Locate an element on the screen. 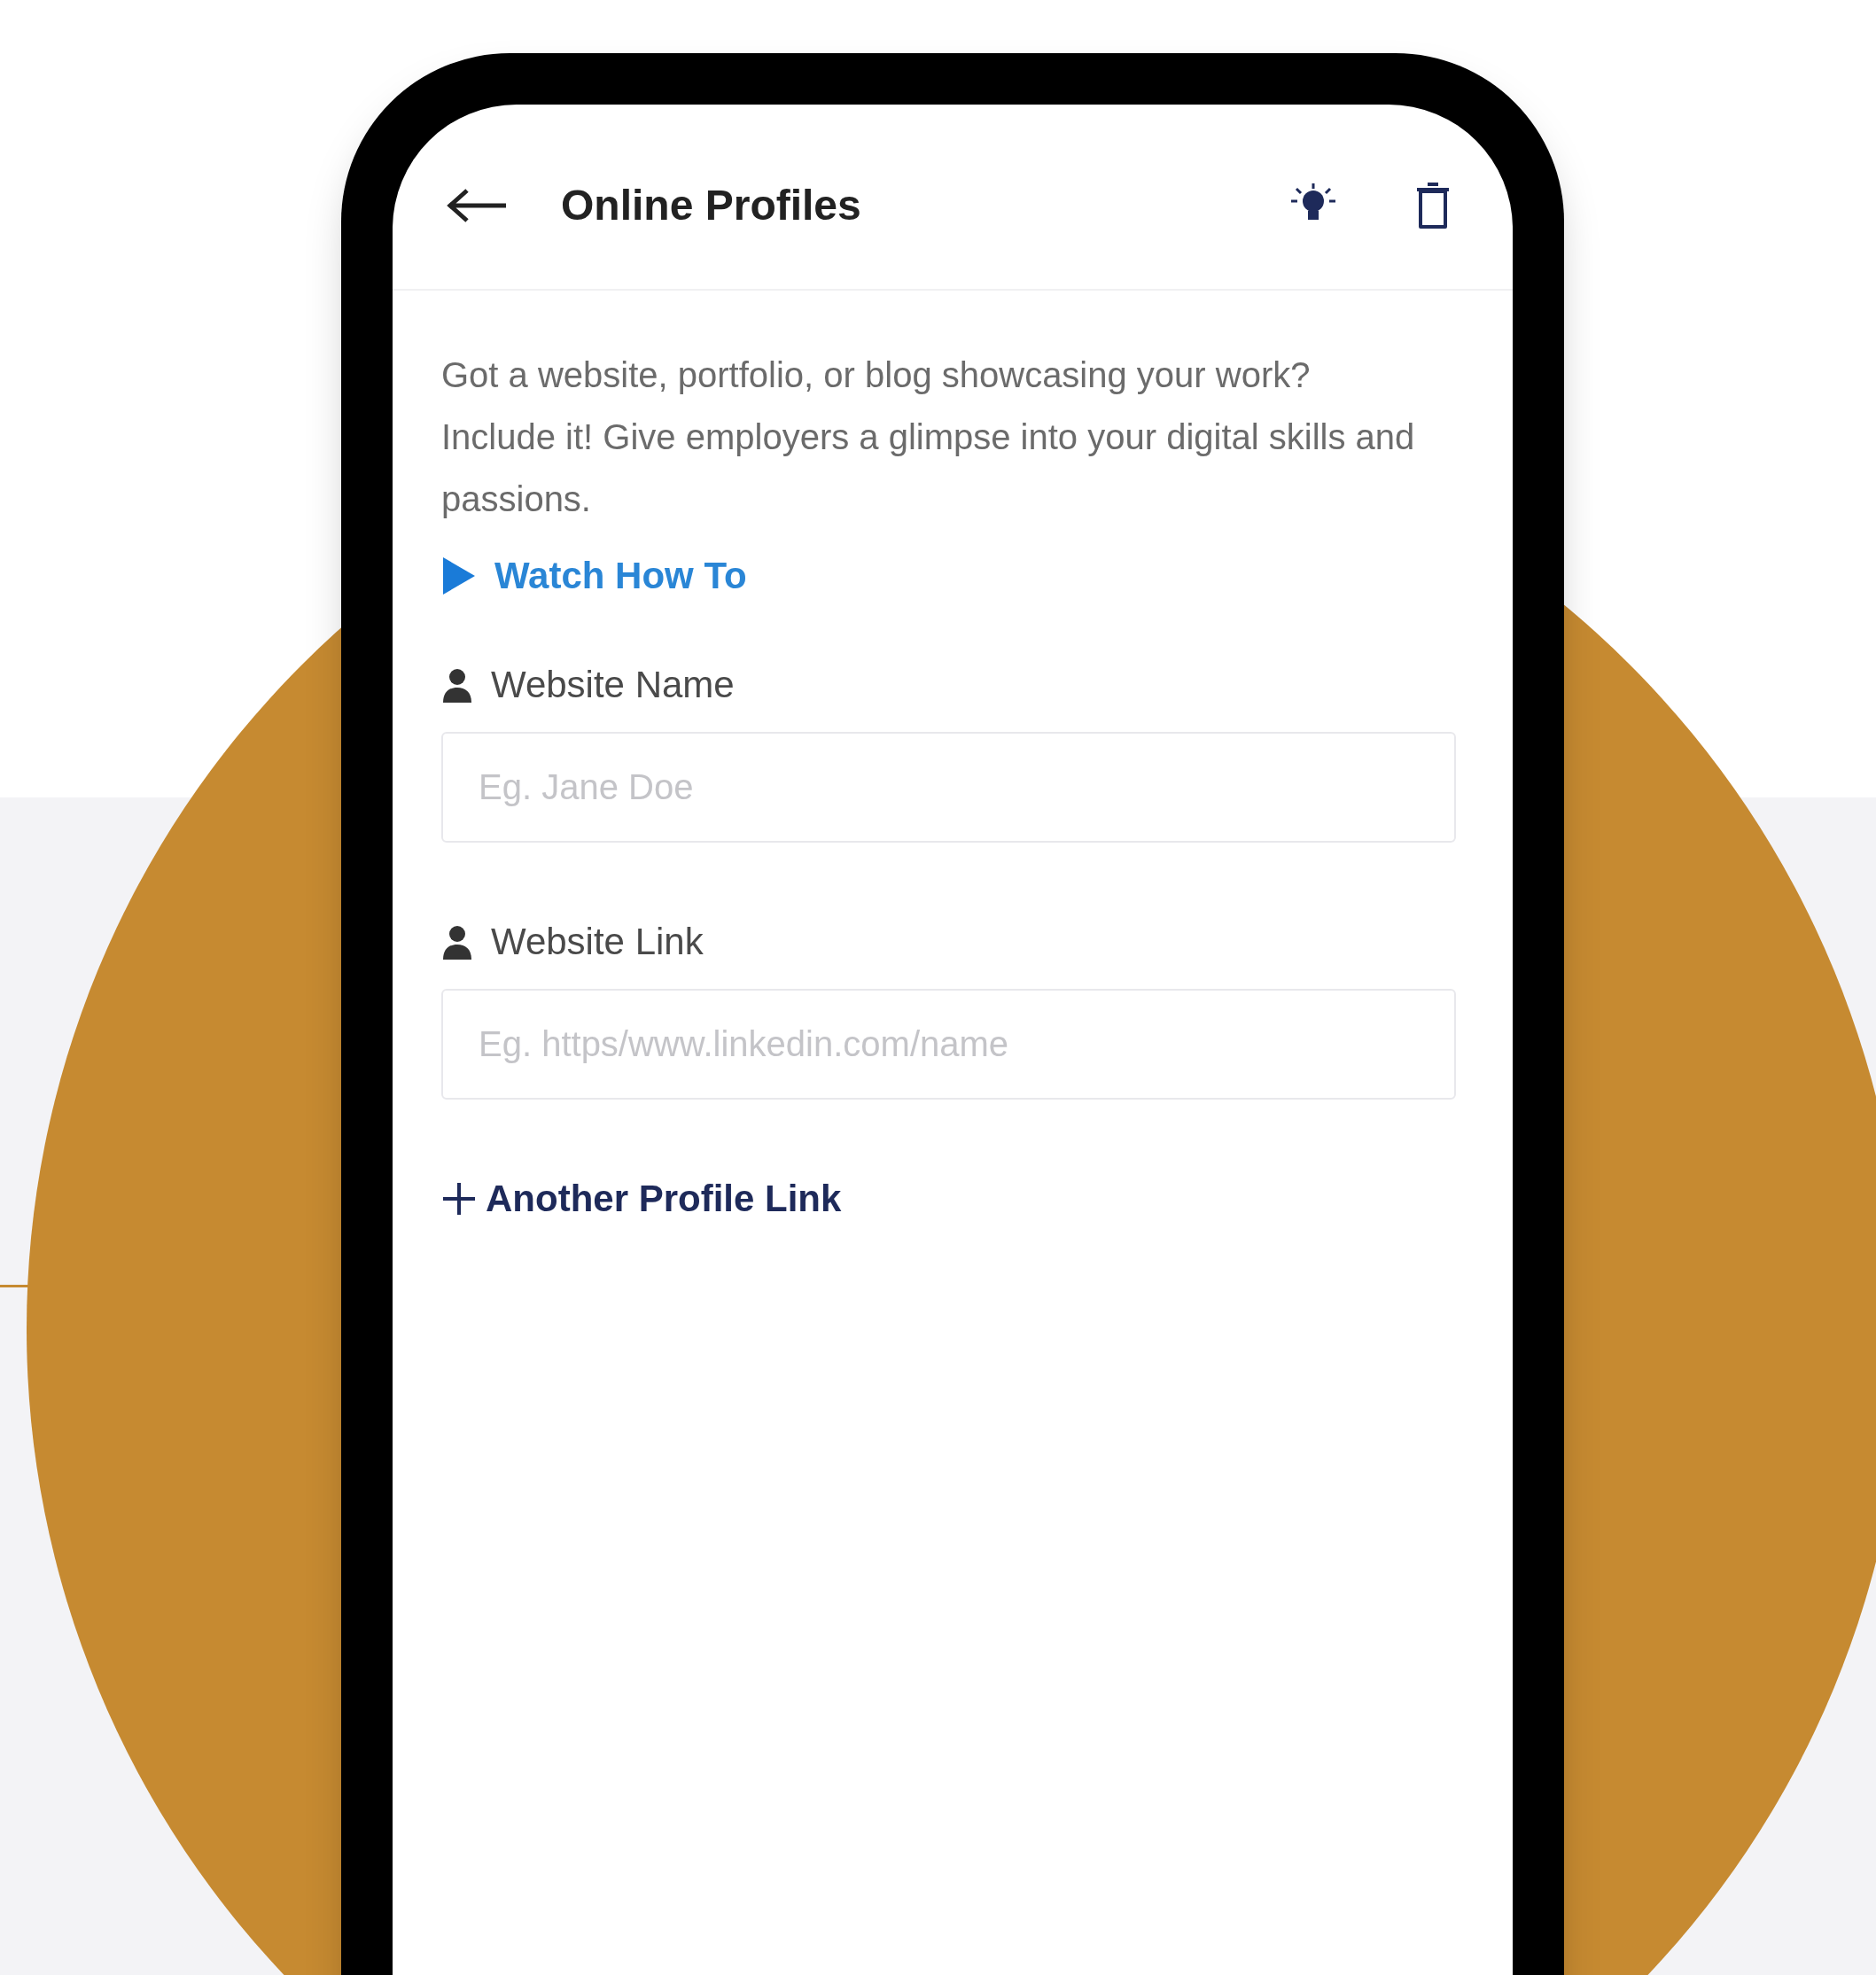  screen-title: Online Profiles is located at coordinates (711, 205).